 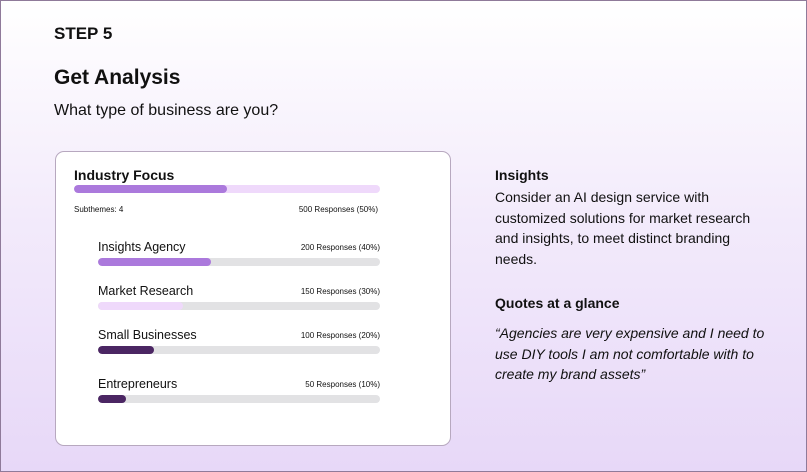 What do you see at coordinates (340, 291) in the screenshot?
I see `theme-responses: 150 Responses (30%)` at bounding box center [340, 291].